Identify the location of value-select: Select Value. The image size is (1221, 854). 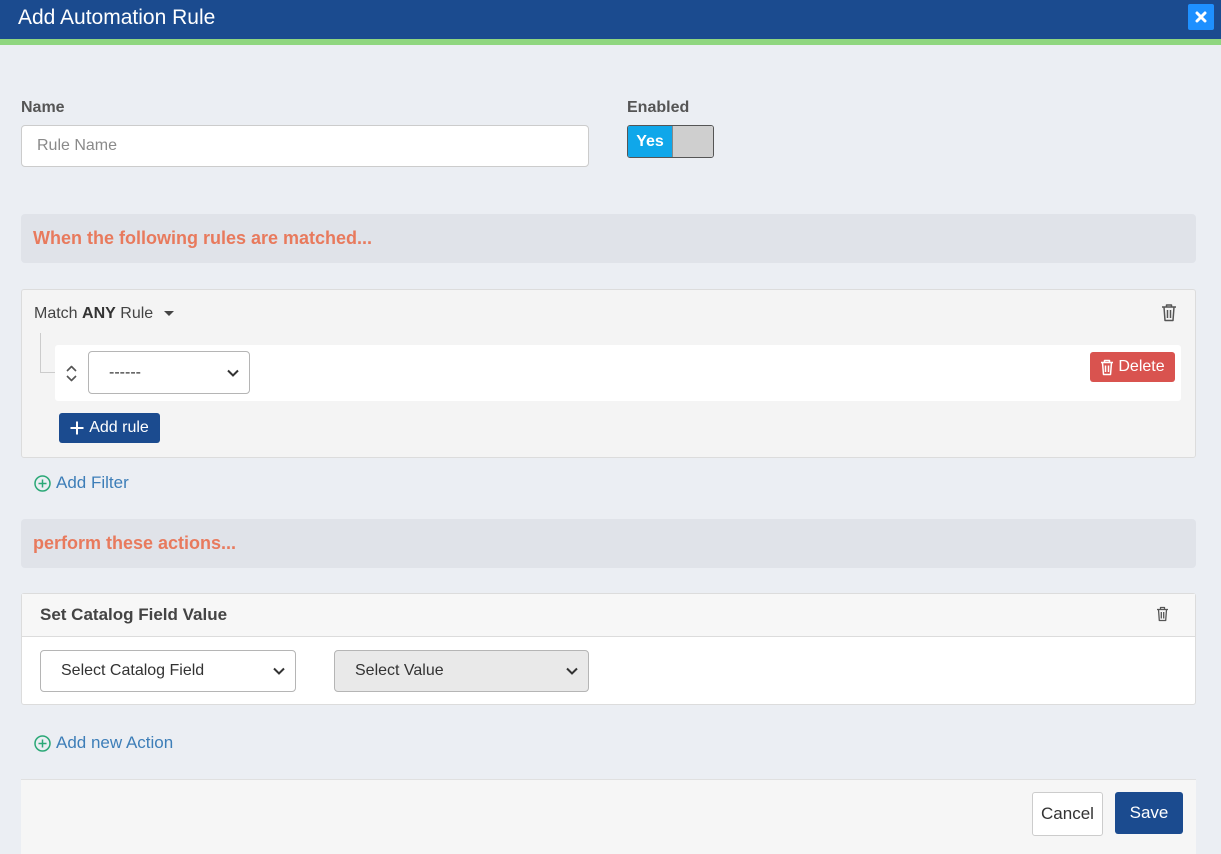
(461, 671).